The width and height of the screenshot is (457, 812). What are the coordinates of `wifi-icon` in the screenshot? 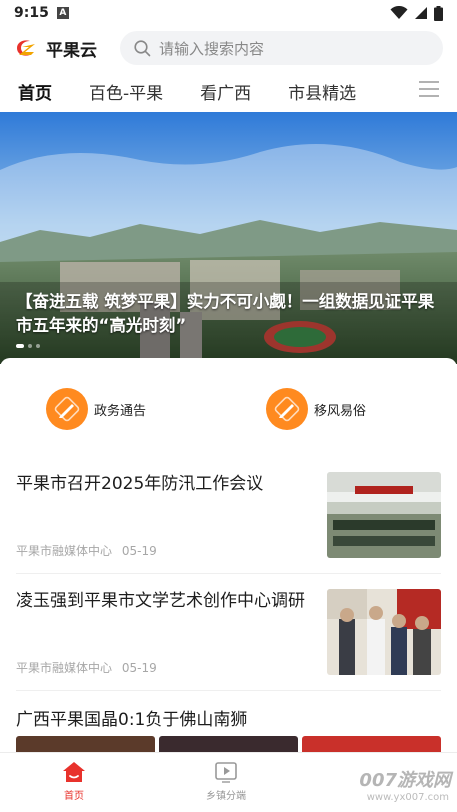 It's located at (399, 12).